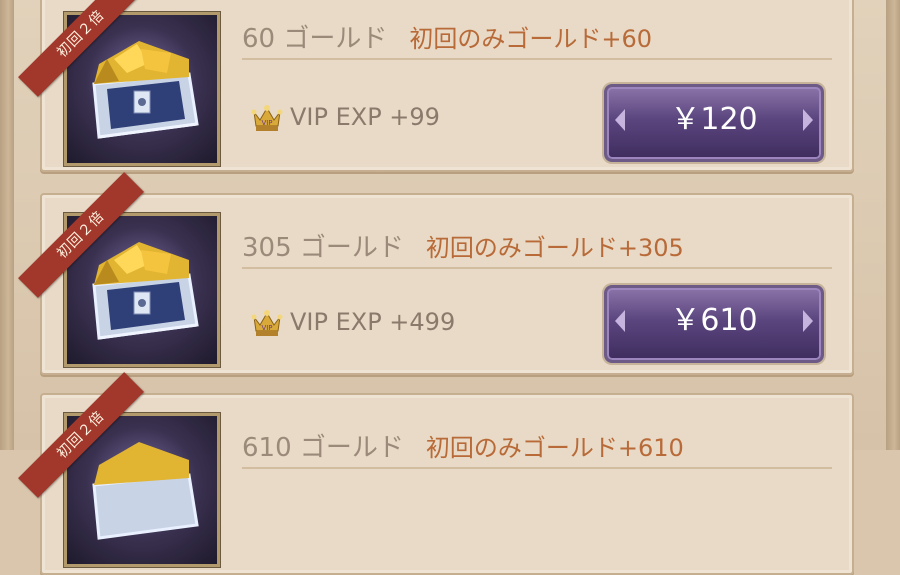 The image size is (900, 575). I want to click on vip-exp-label: VIP EXP +99, so click(365, 117).